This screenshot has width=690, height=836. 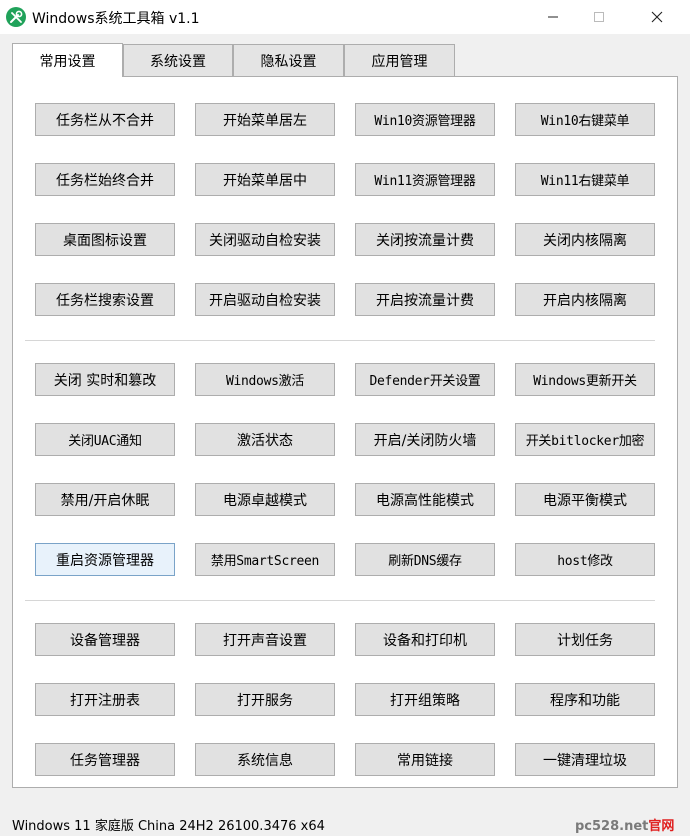 What do you see at coordinates (425, 699) in the screenshot?
I see `tool-button: 打开组策略` at bounding box center [425, 699].